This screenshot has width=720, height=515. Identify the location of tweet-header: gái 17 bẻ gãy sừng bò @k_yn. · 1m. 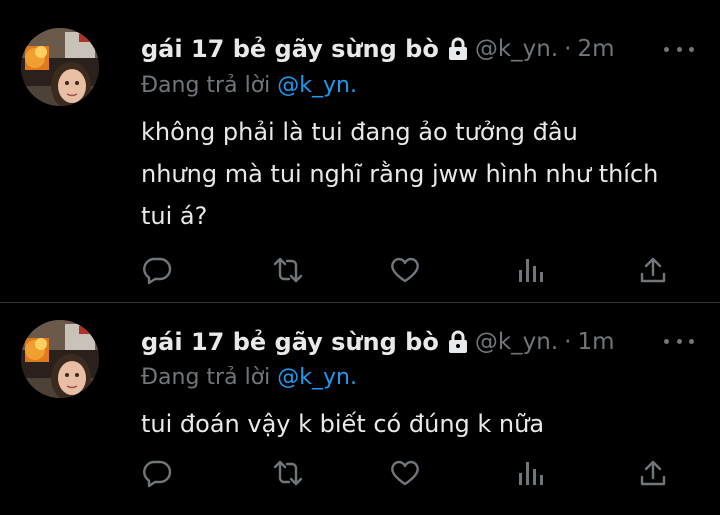
(378, 342).